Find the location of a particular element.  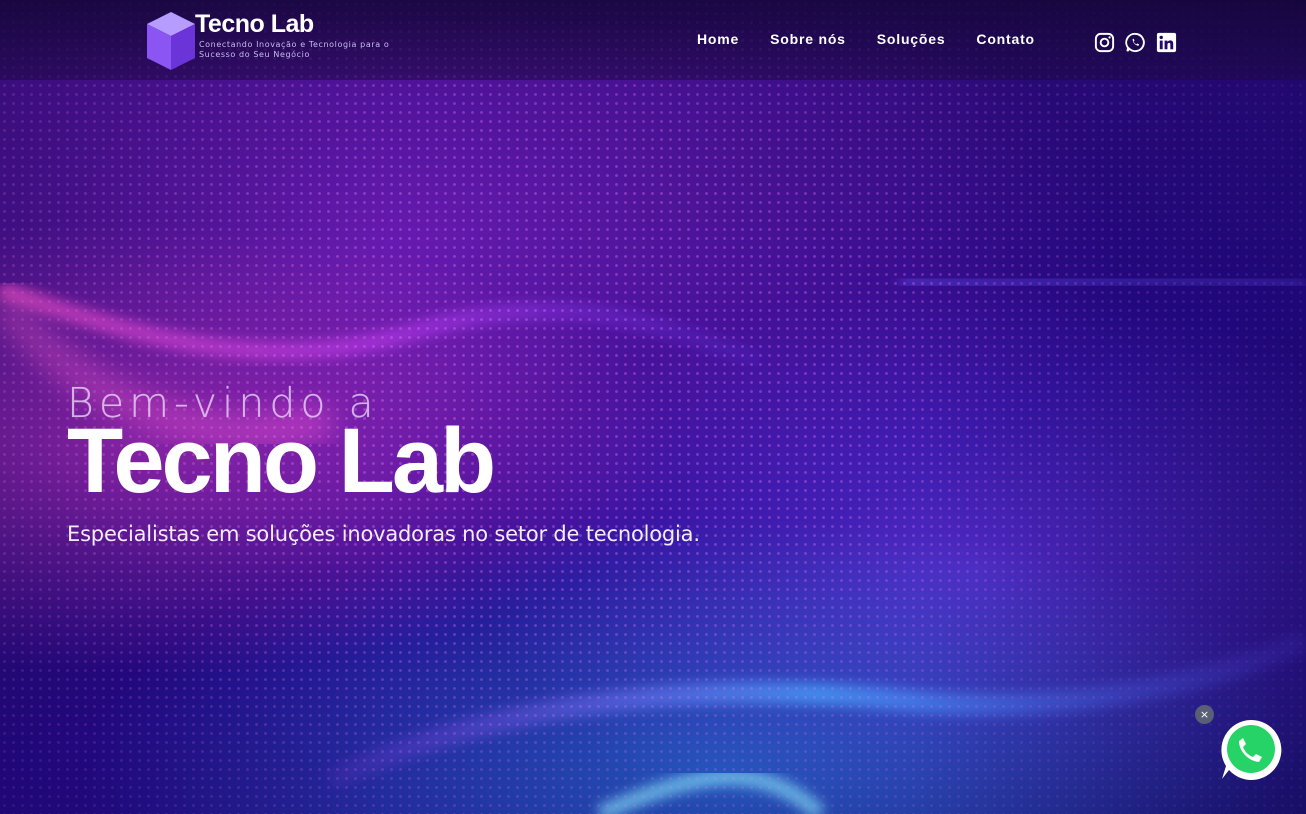

social-links is located at coordinates (1135, 42).